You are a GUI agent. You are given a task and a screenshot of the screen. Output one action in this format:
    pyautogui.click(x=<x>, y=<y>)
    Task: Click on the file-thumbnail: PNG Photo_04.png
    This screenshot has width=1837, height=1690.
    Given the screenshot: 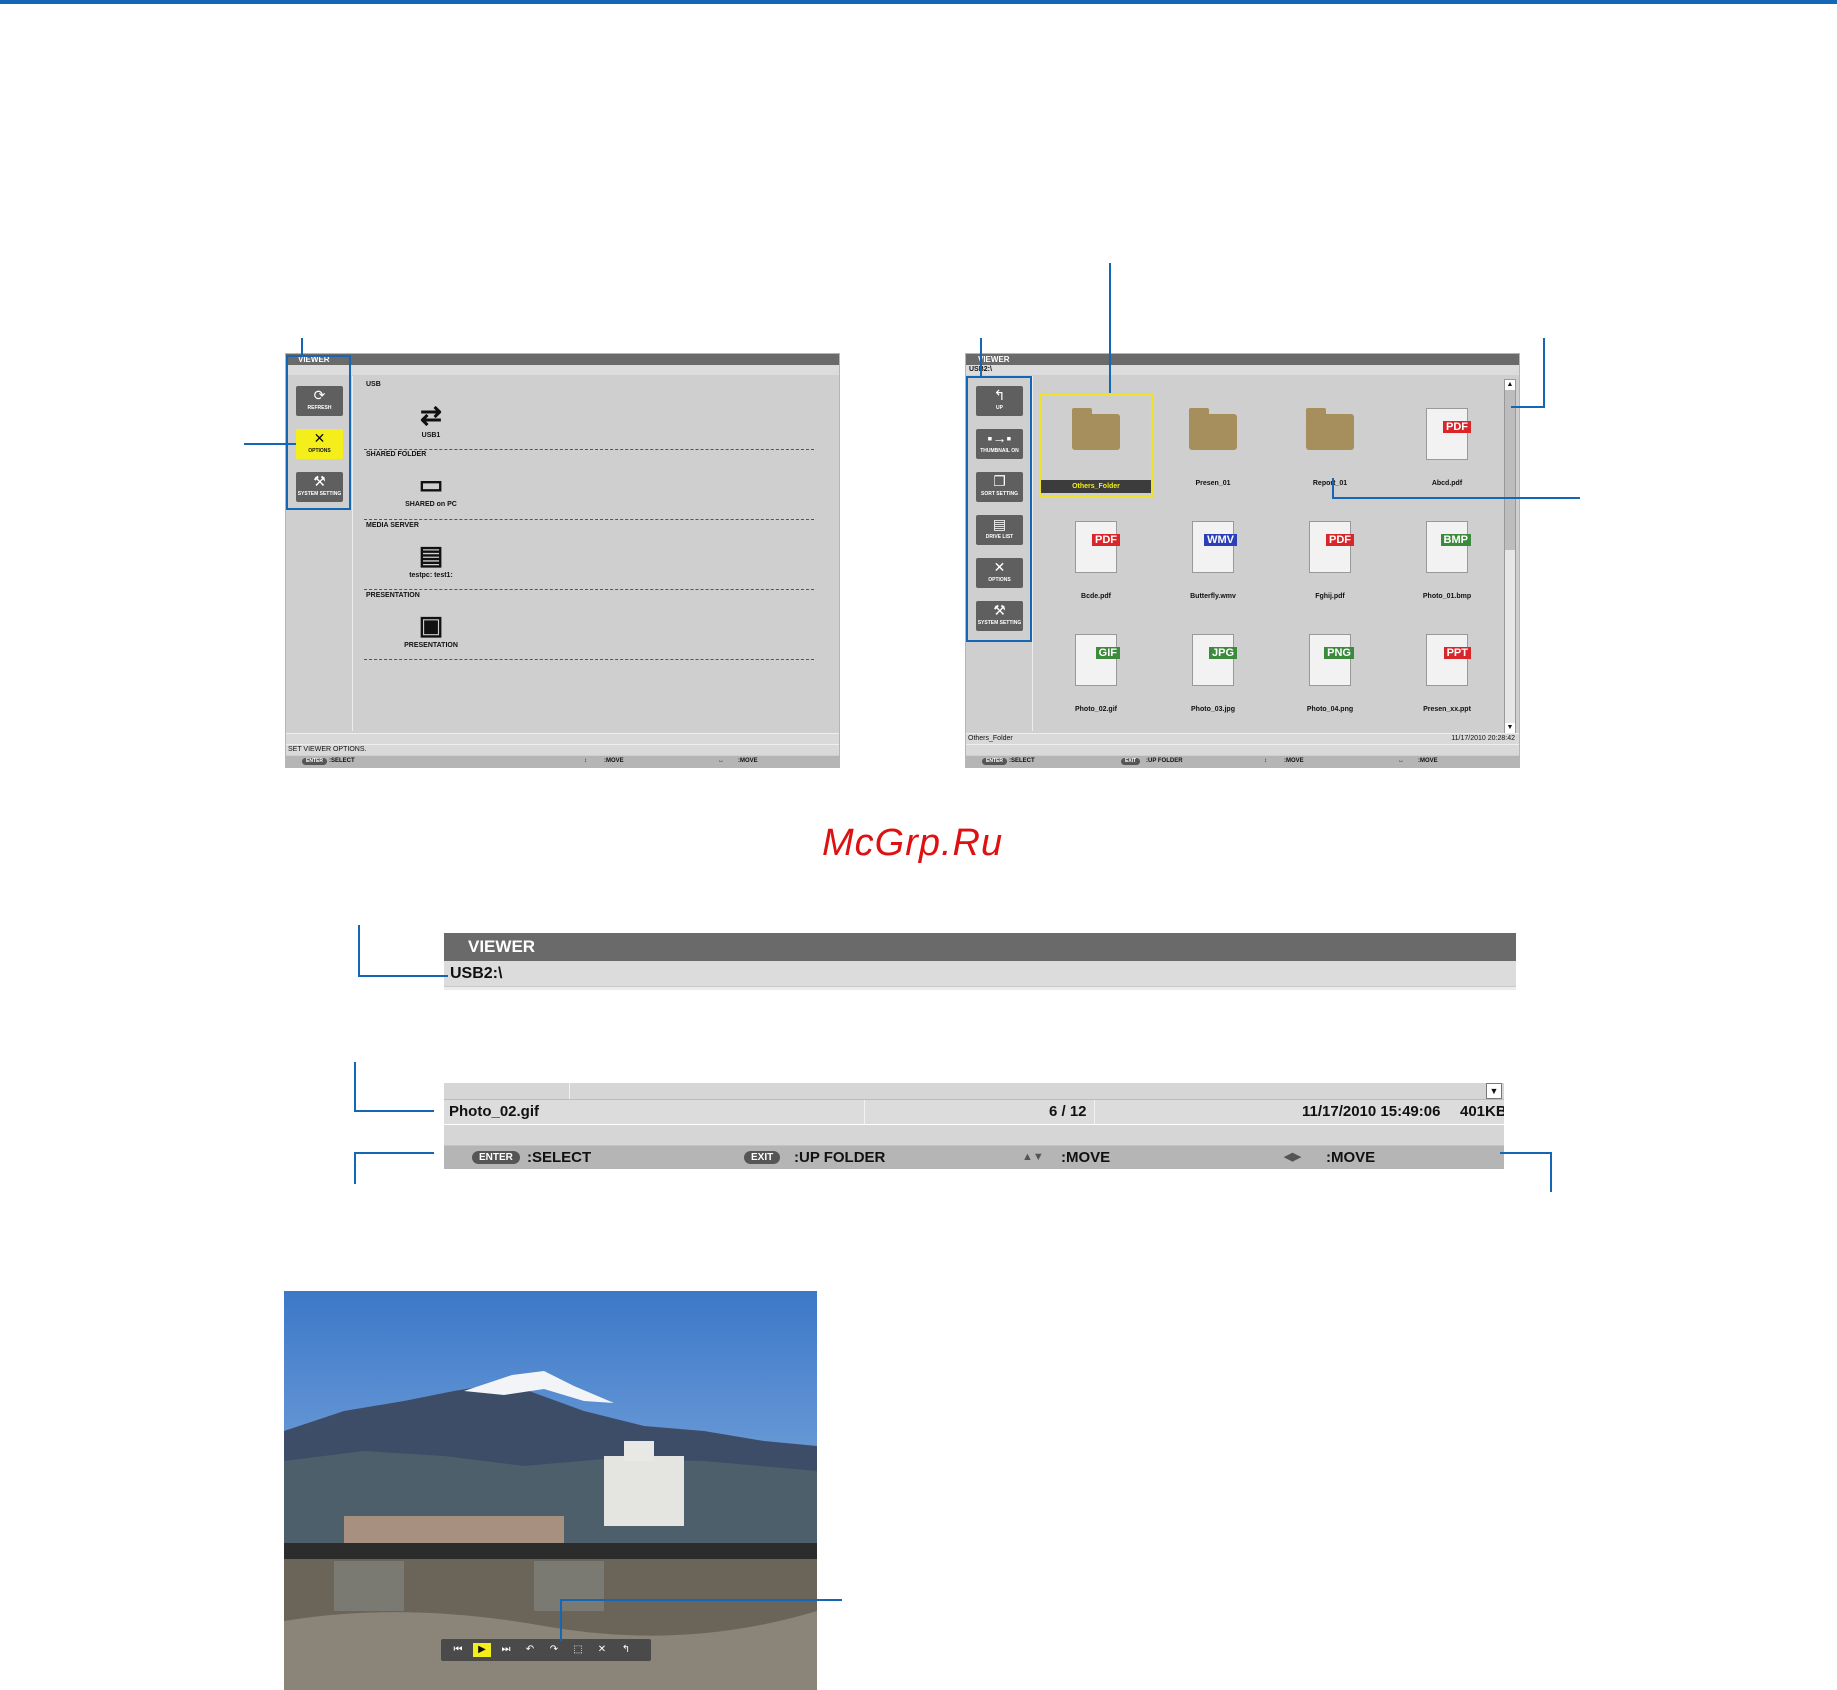 What is the action you would take?
    pyautogui.click(x=1330, y=672)
    